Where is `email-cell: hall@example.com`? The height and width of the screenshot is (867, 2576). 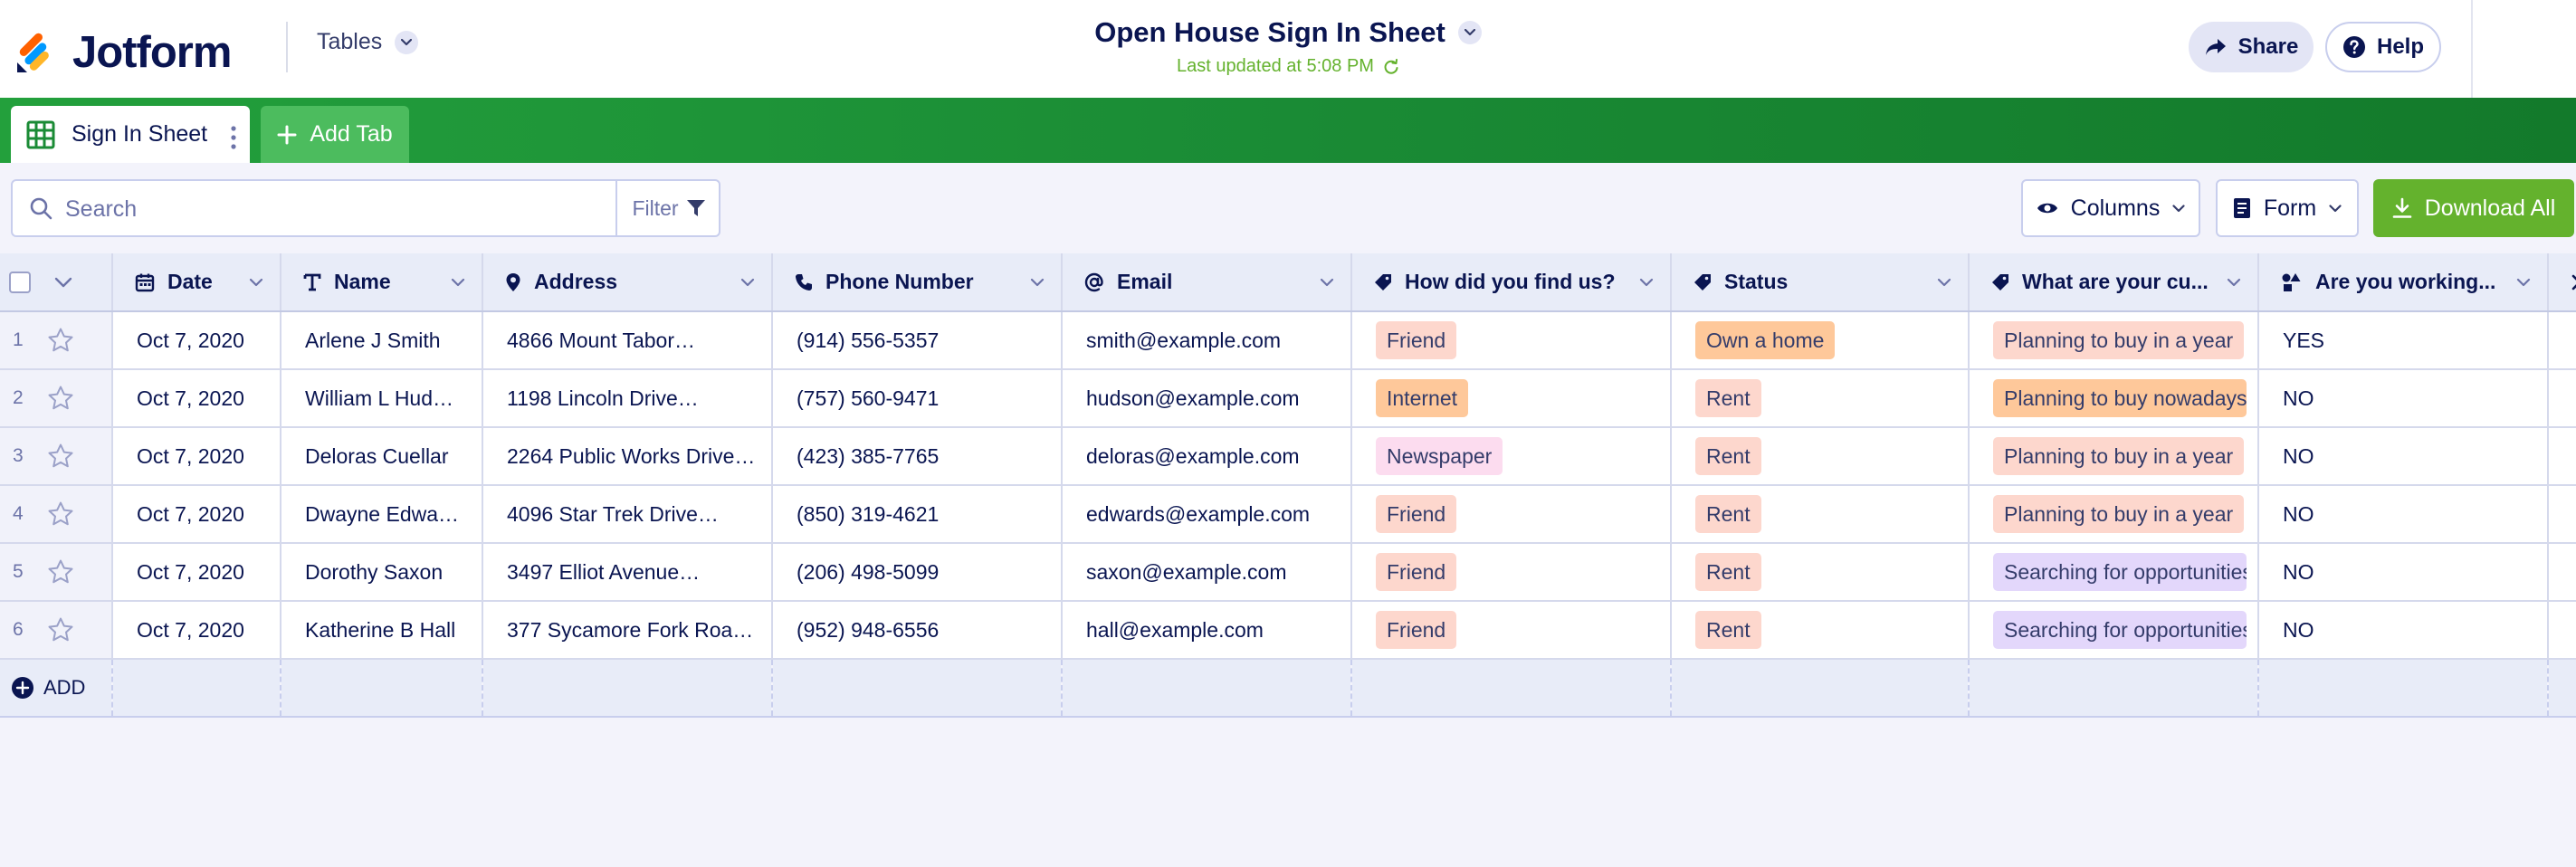 email-cell: hall@example.com is located at coordinates (1207, 630).